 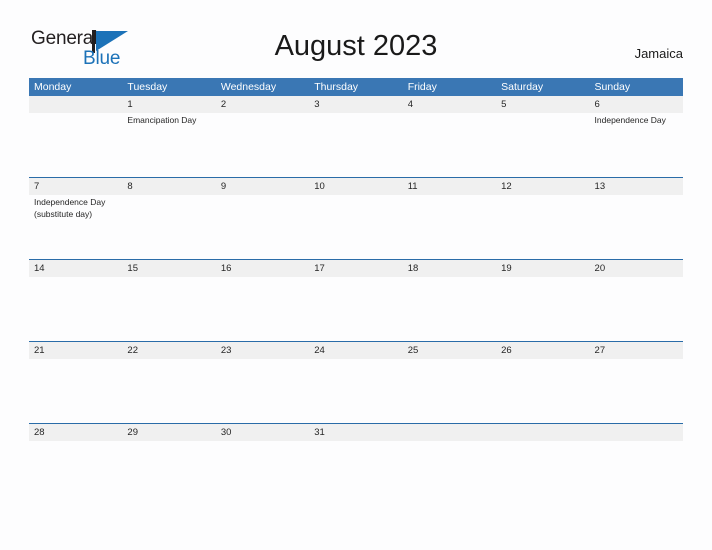 What do you see at coordinates (542, 136) in the screenshot?
I see `day-cell-5: 5` at bounding box center [542, 136].